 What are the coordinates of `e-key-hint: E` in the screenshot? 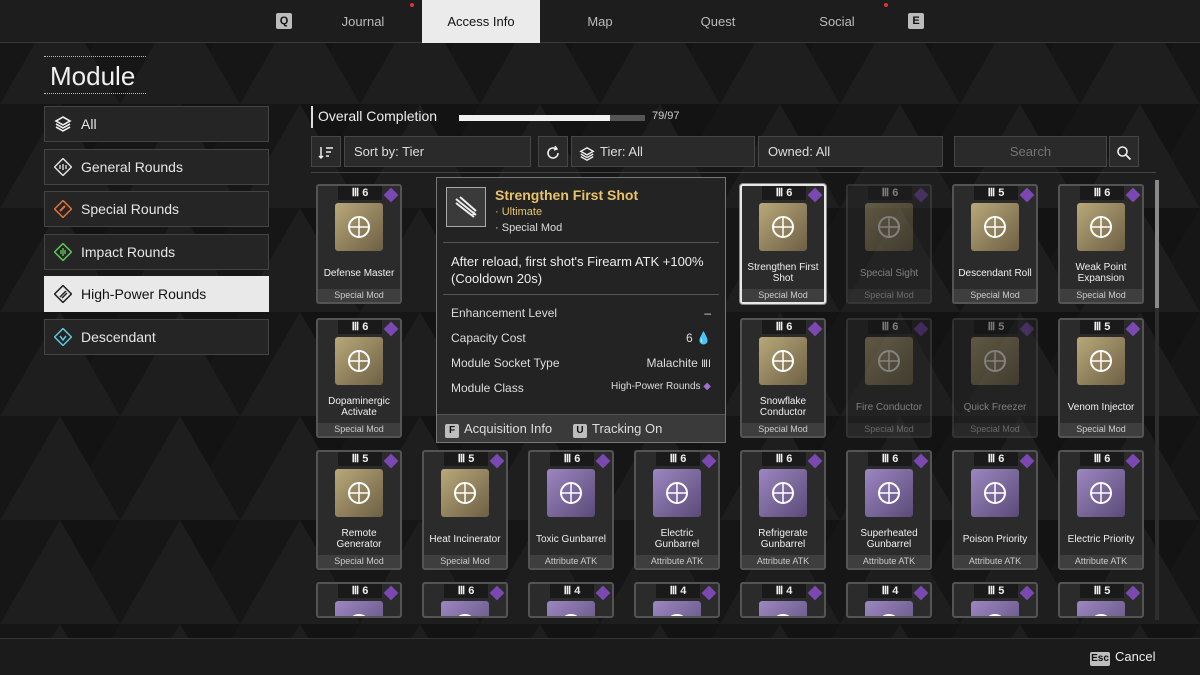 It's located at (916, 21).